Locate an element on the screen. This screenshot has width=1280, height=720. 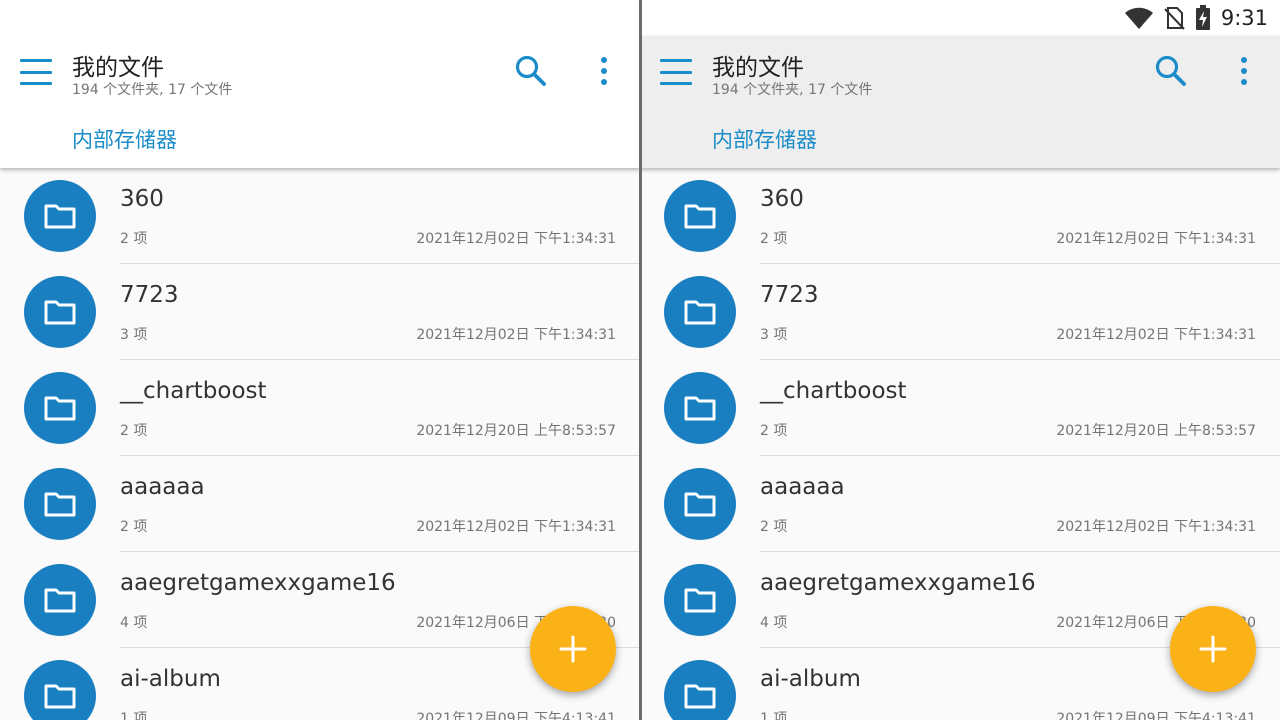
status-time: 9:31 is located at coordinates (1244, 18).